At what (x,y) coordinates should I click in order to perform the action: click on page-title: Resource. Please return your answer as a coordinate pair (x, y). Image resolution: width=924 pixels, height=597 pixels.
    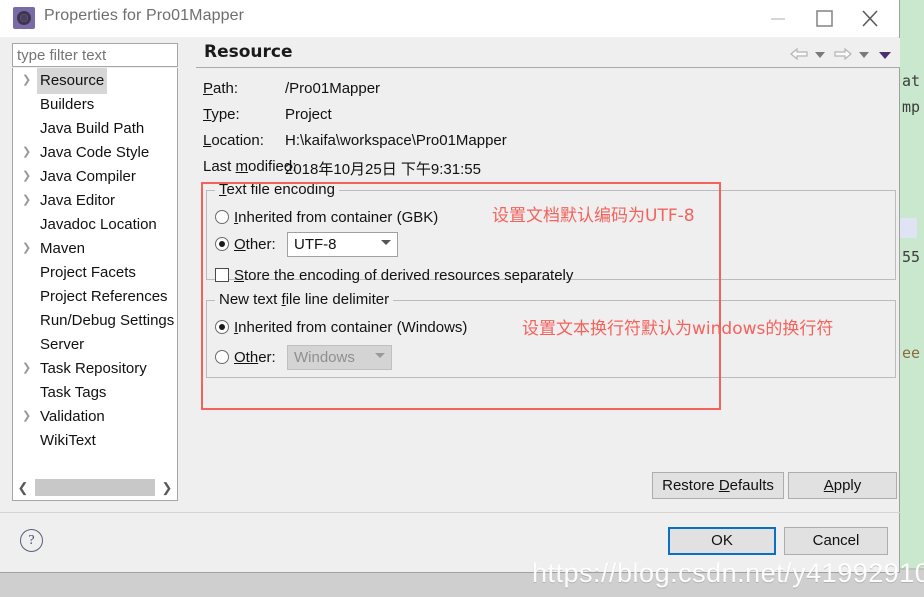
    Looking at the image, I should click on (248, 52).